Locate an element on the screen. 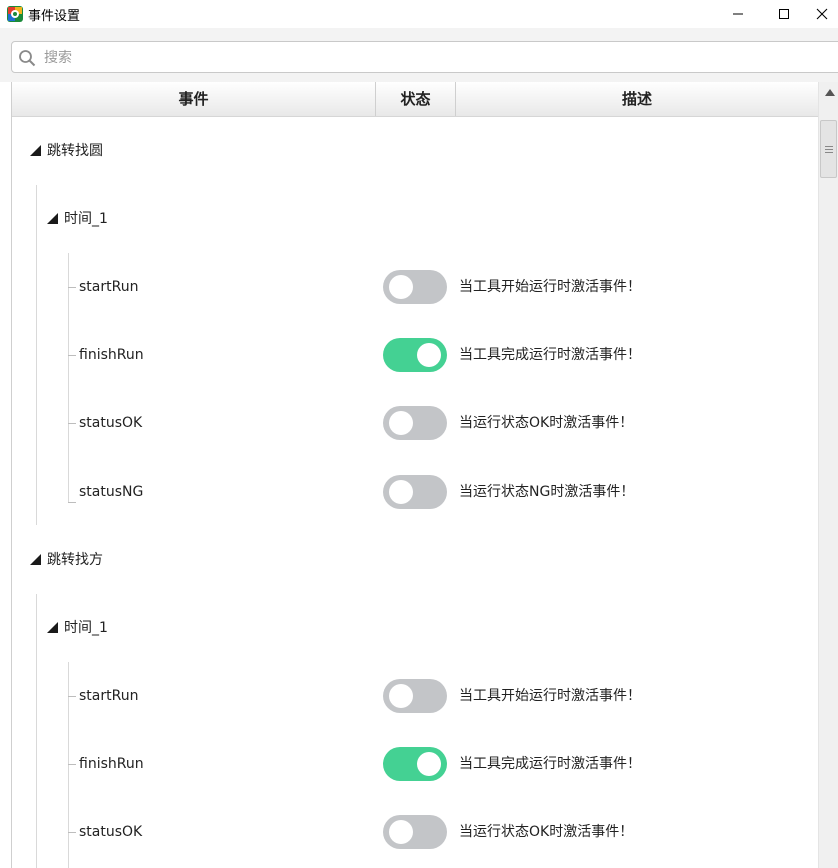 This screenshot has width=838, height=868. maximize-icon is located at coordinates (784, 14).